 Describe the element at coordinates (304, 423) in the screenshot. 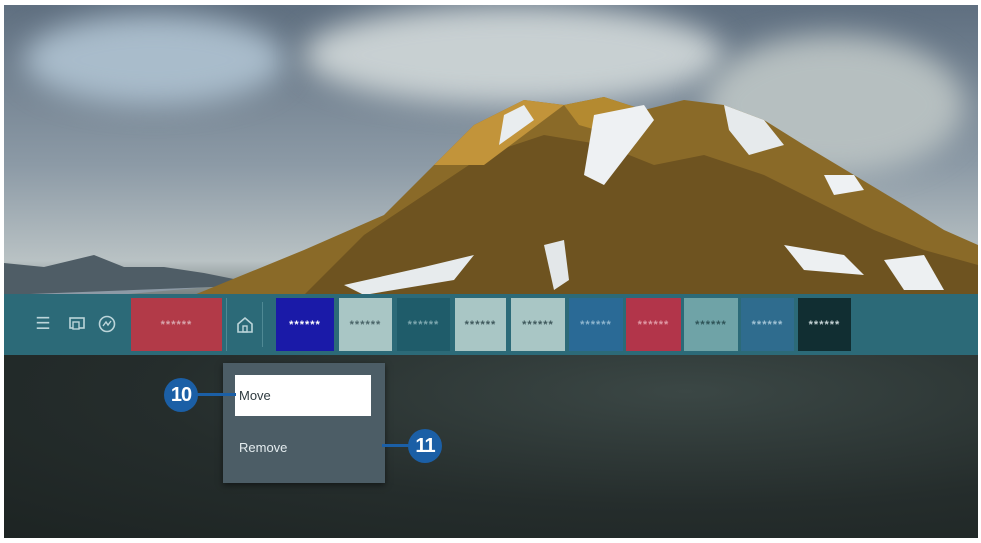

I see `tile-context-menu: Move Remove` at that location.